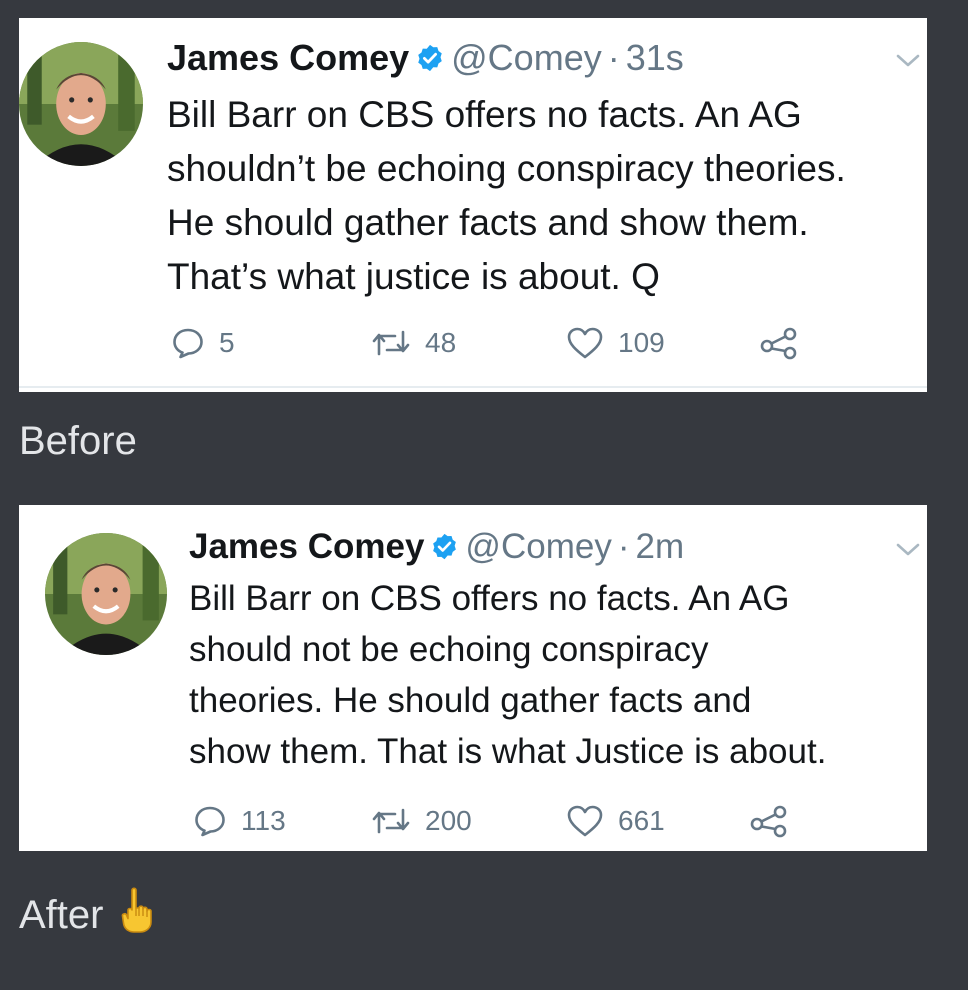 This screenshot has width=968, height=990. I want to click on tweet-actions: 113 200 661, so click(473, 821).